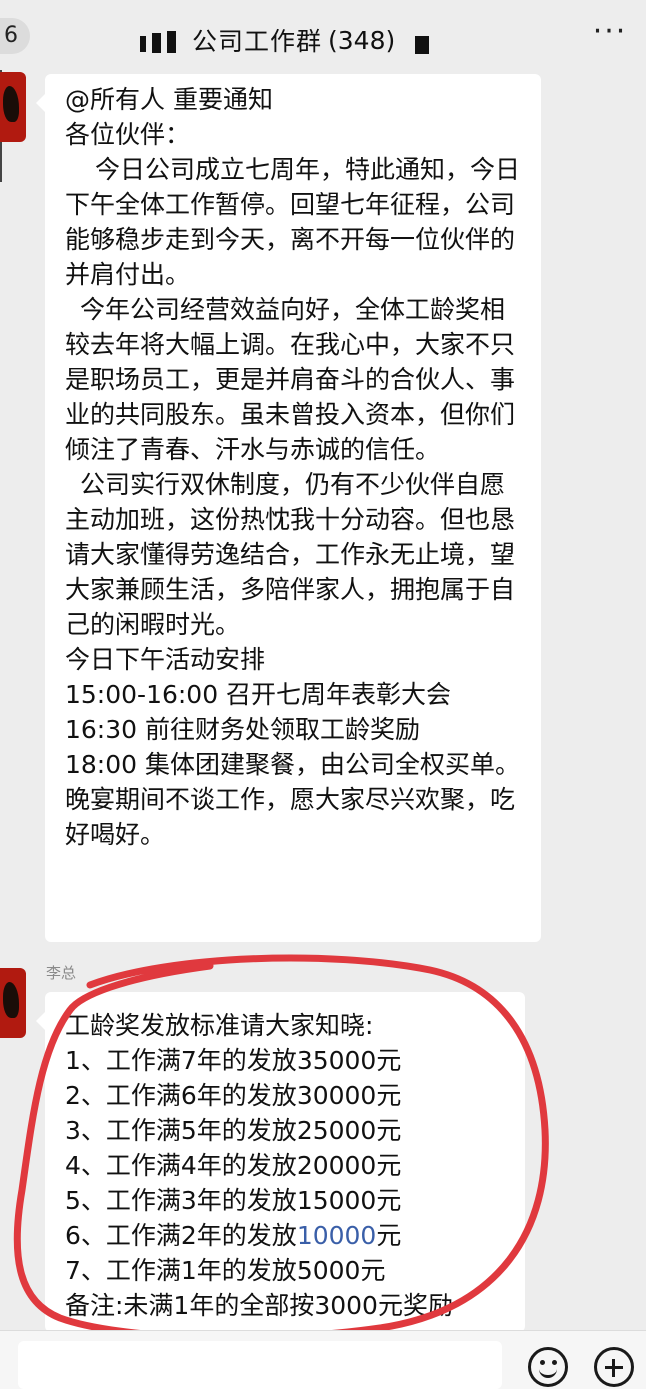 This screenshot has width=646, height=1389. What do you see at coordinates (128, 134) in the screenshot?
I see `message-line: 各位伙伴：` at bounding box center [128, 134].